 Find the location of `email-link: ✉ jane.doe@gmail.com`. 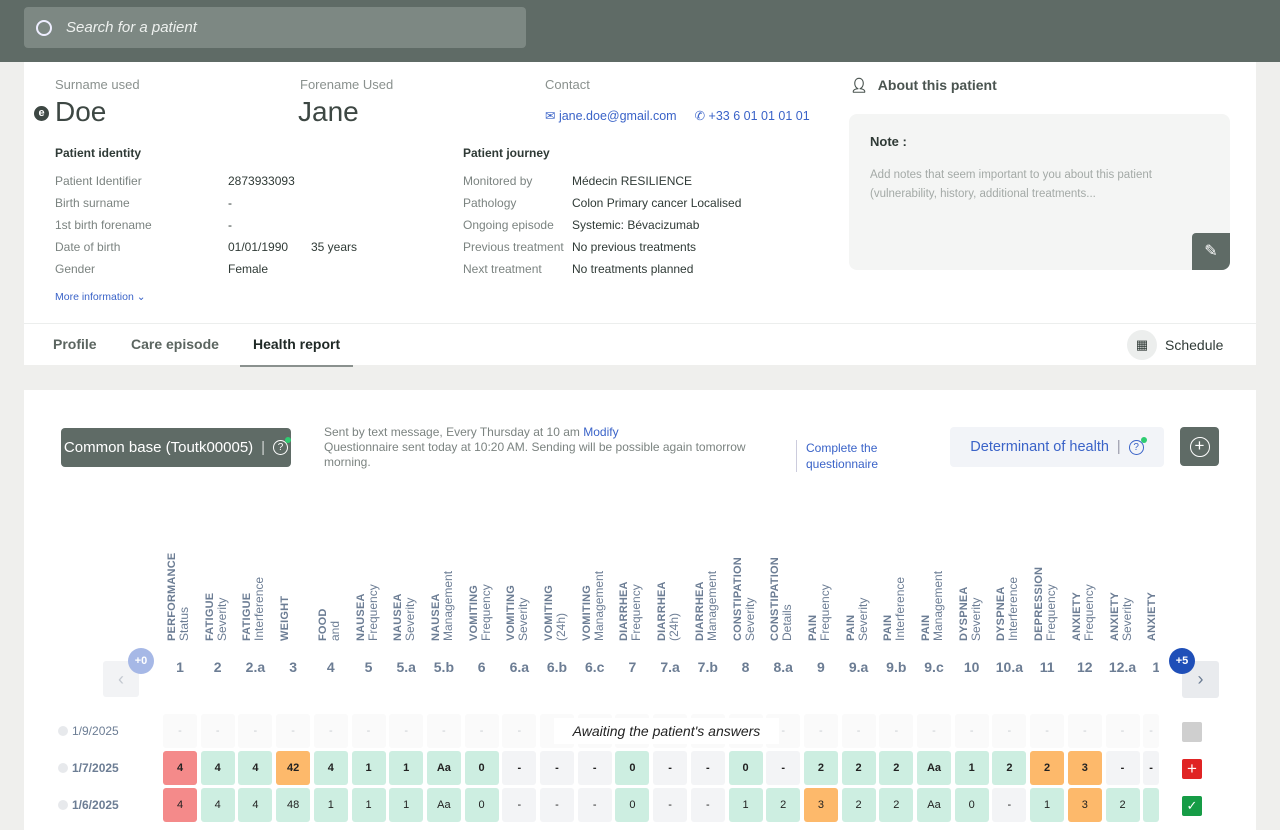

email-link: ✉ jane.doe@gmail.com is located at coordinates (611, 115).